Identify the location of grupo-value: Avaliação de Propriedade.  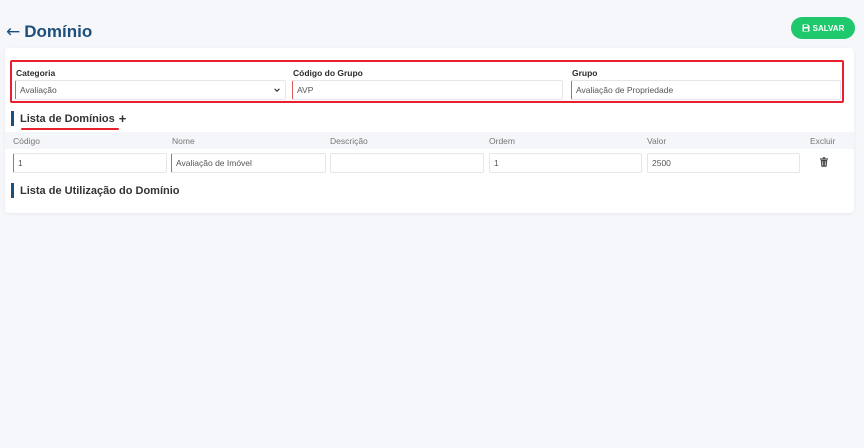
(625, 90).